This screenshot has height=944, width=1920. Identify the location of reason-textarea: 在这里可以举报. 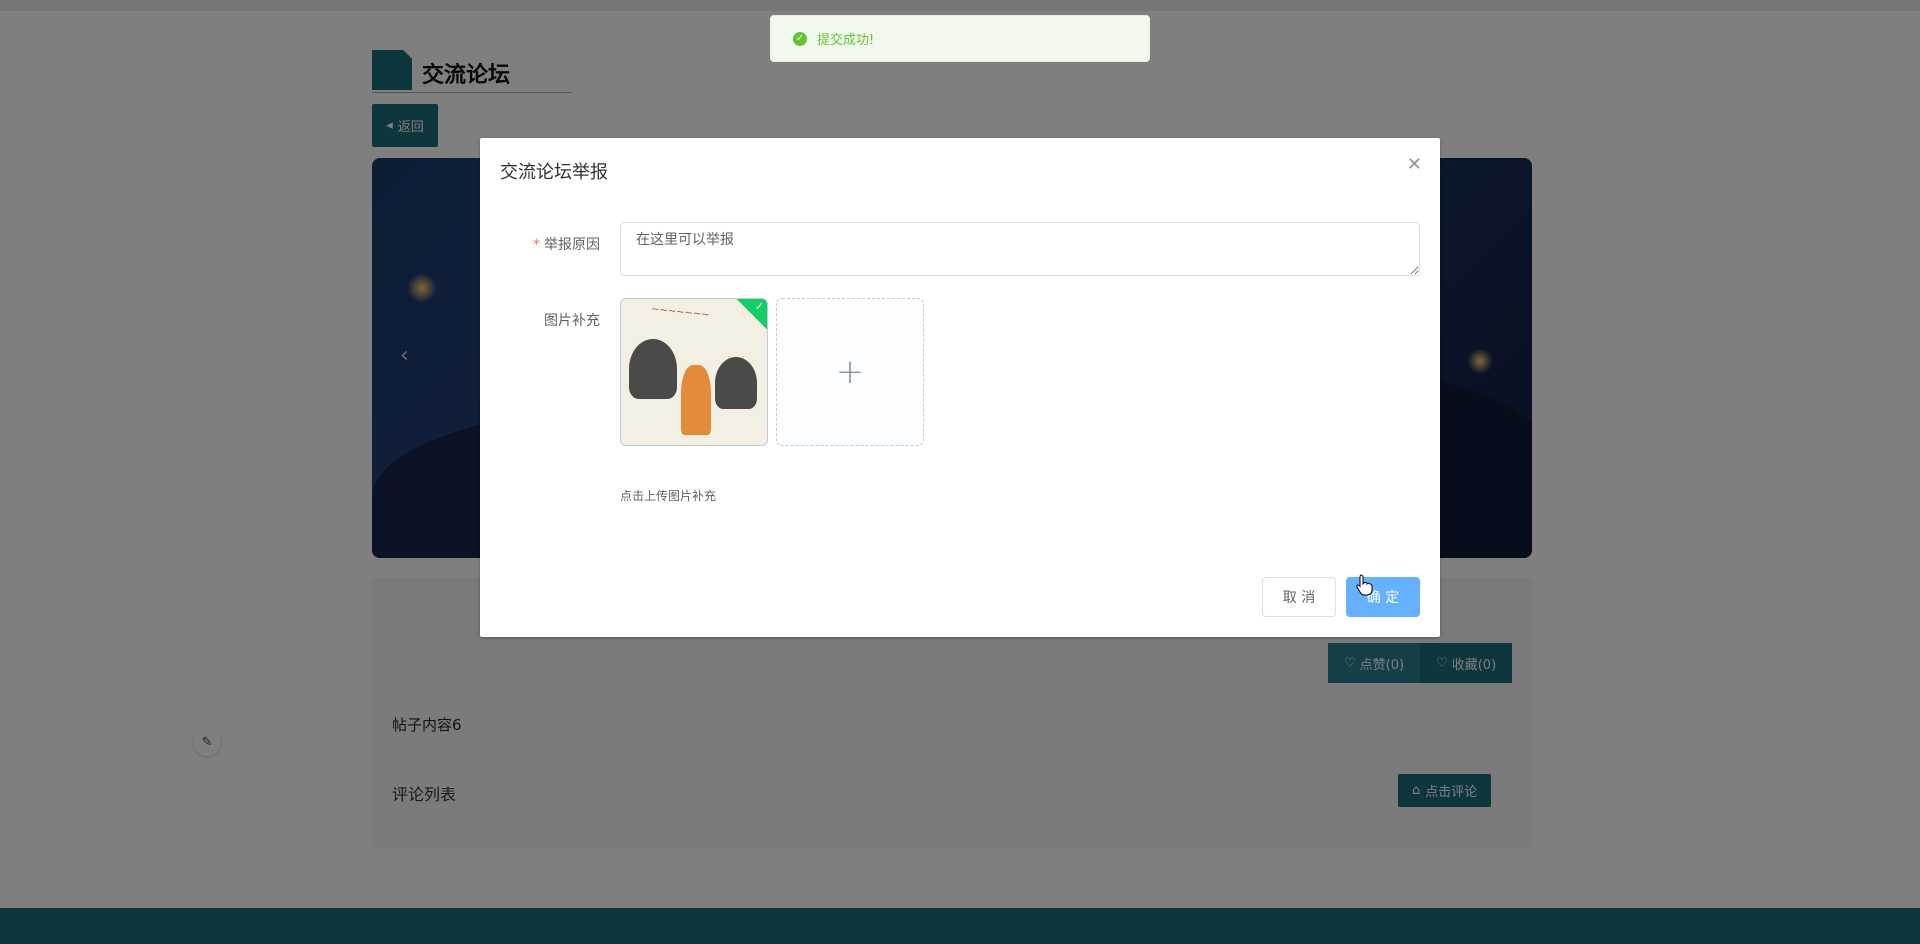
(1020, 249).